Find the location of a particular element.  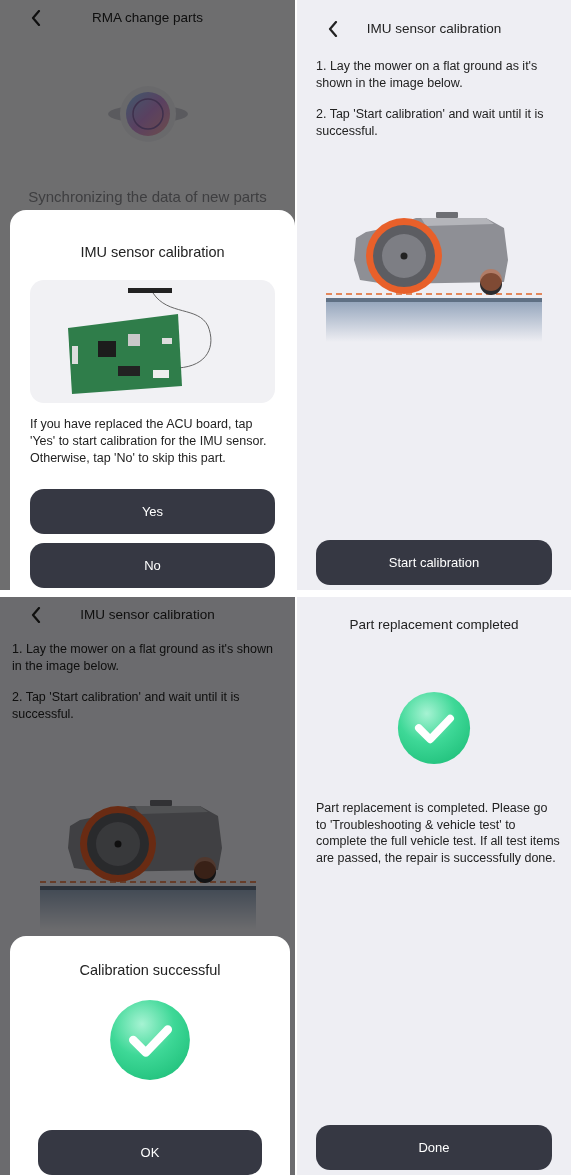

screen-title: RMA change parts is located at coordinates (147, 17).